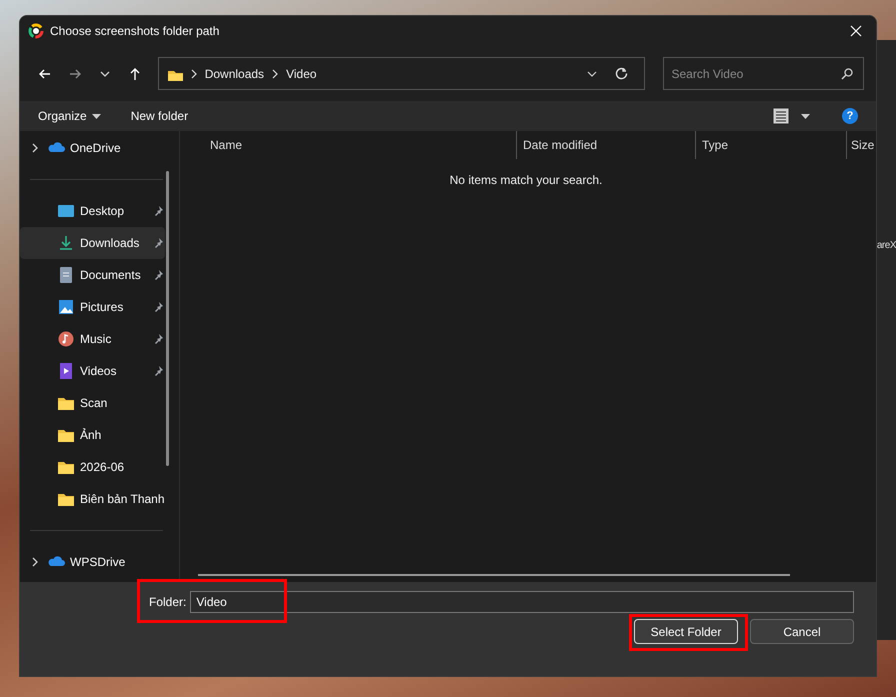 The image size is (896, 697). Describe the element at coordinates (361, 145) in the screenshot. I see `column-header: Name` at that location.